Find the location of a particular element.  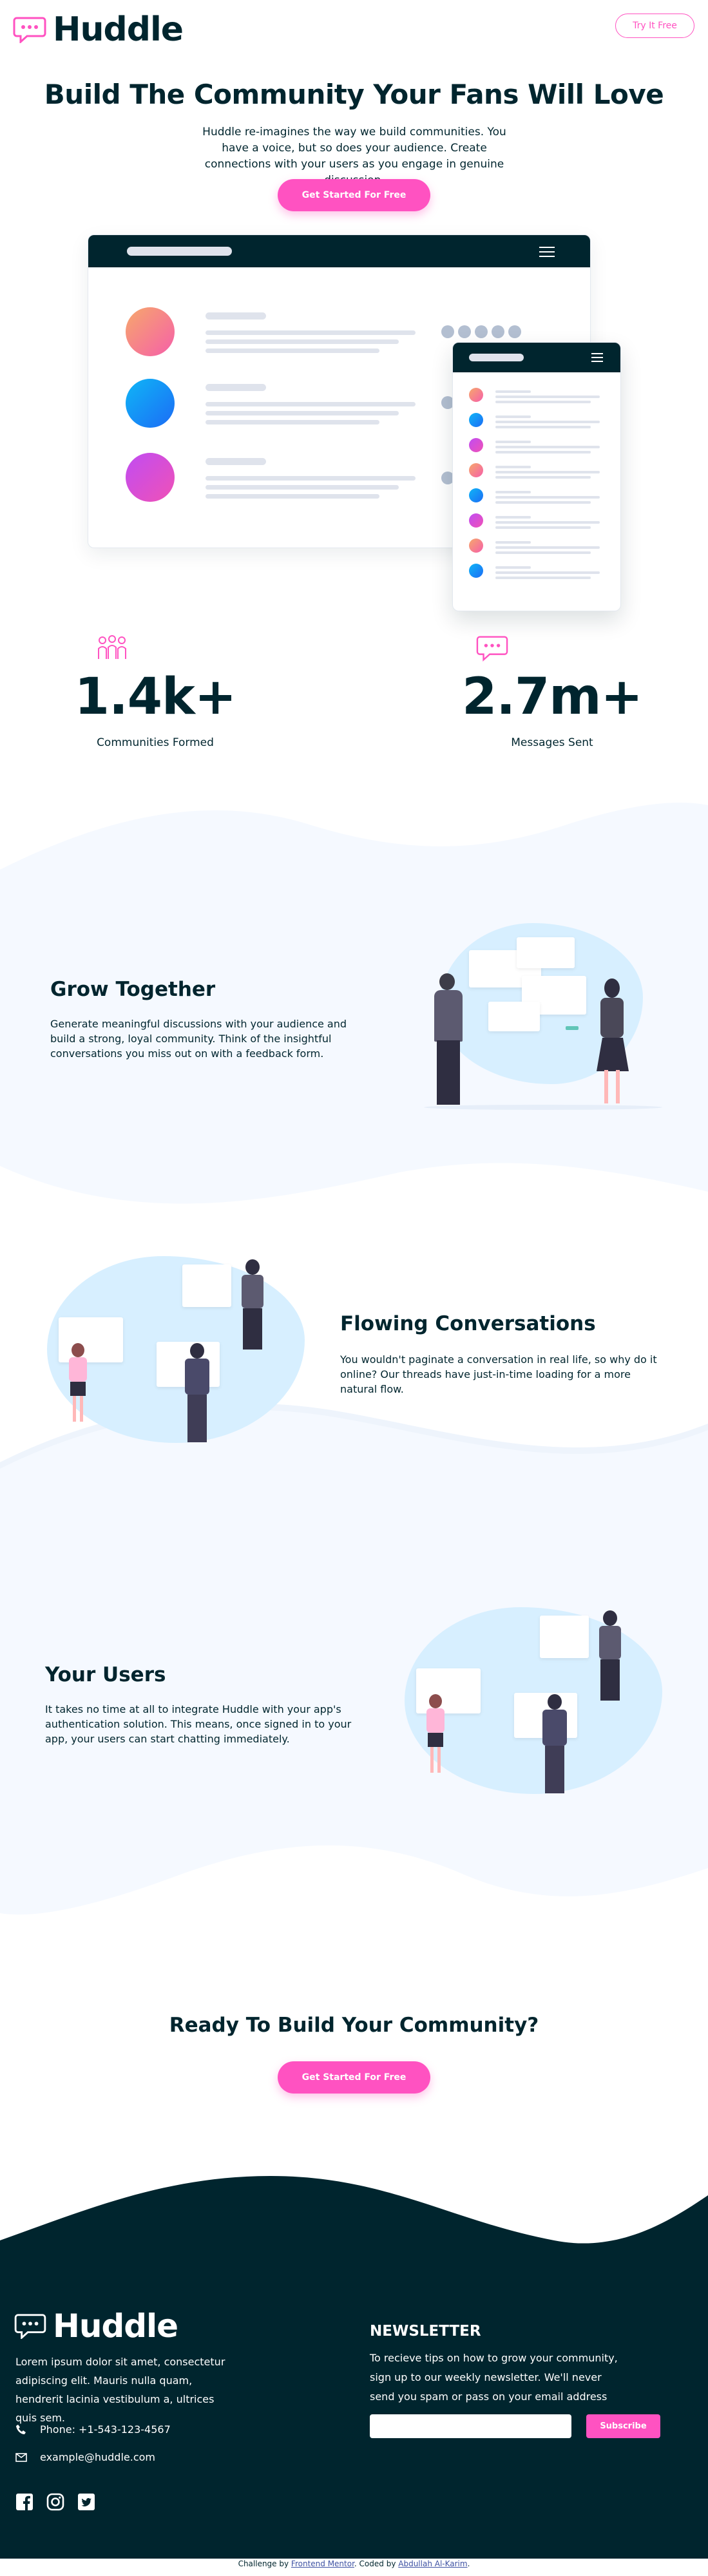

instagram-icon is located at coordinates (55, 2502).